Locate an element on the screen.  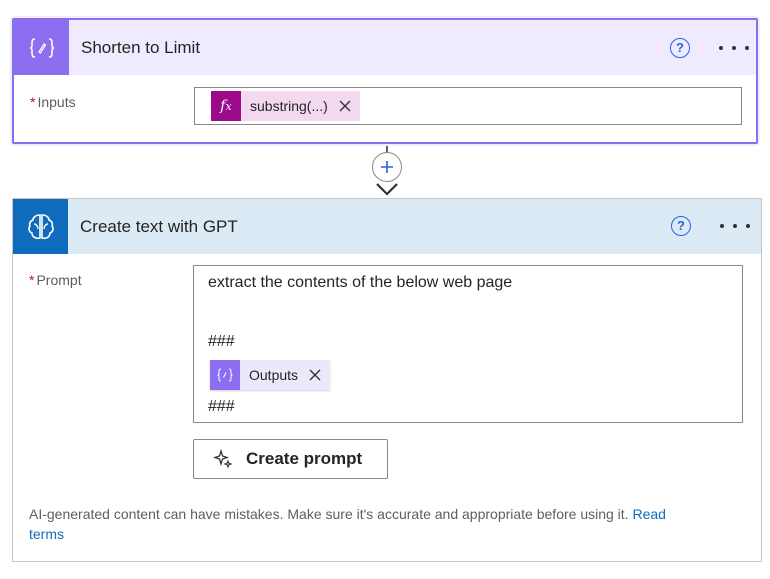
fx-icon: fx is located at coordinates (226, 106).